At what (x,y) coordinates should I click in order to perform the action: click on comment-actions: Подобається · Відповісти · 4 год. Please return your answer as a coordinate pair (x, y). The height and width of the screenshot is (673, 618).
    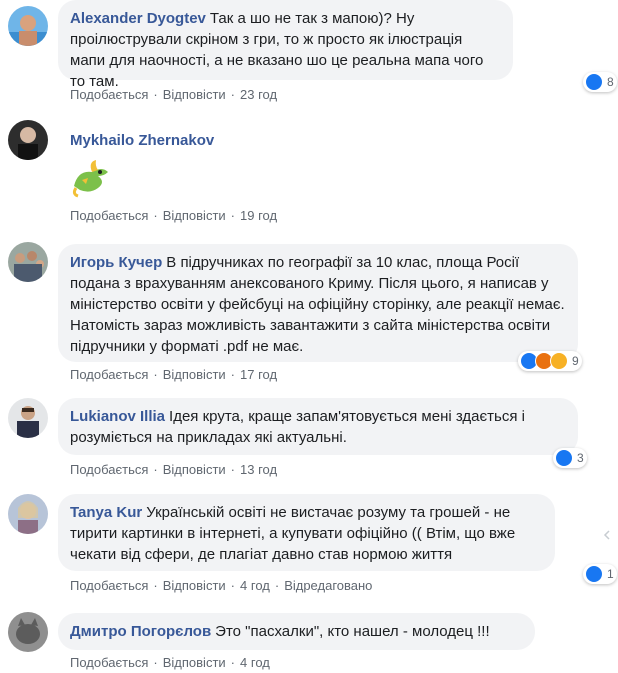
    Looking at the image, I should click on (170, 662).